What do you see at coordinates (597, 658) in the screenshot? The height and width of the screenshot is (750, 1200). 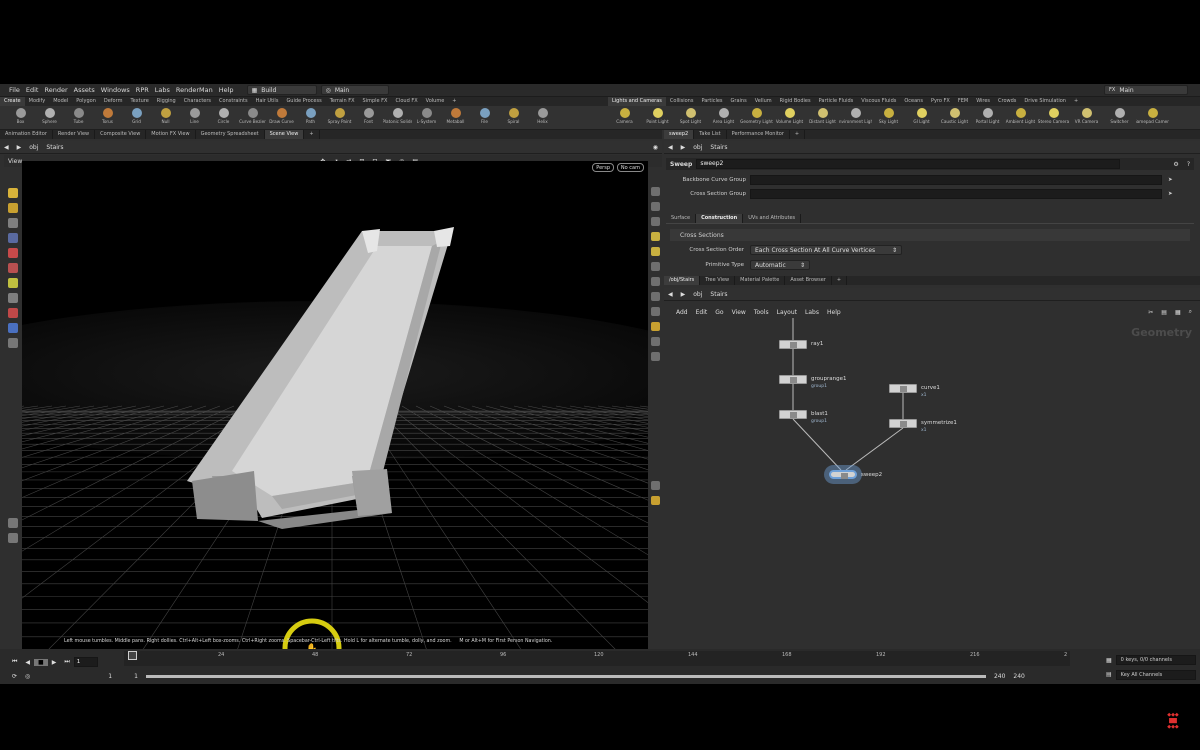 I see `timeline-track: 24 48 72 96 120 144 168 192 216 2` at bounding box center [597, 658].